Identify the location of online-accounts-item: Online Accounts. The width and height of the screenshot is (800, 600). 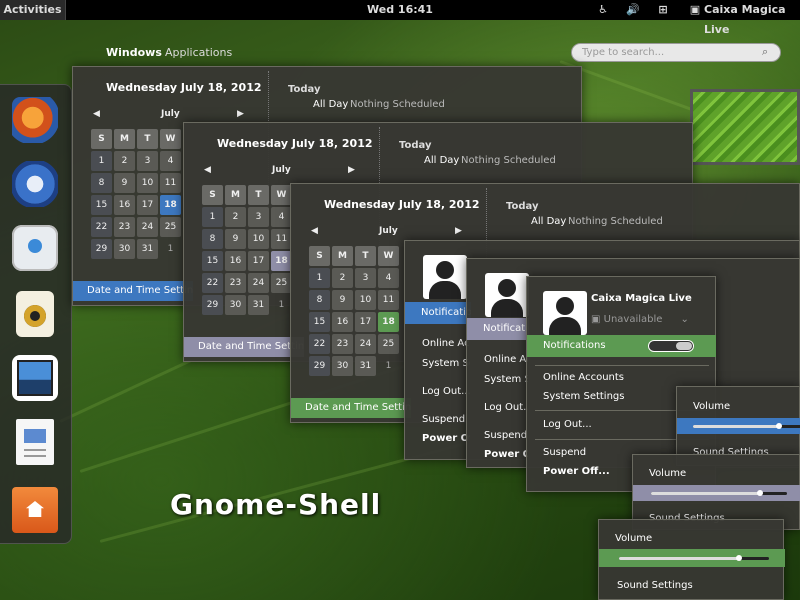
(583, 377).